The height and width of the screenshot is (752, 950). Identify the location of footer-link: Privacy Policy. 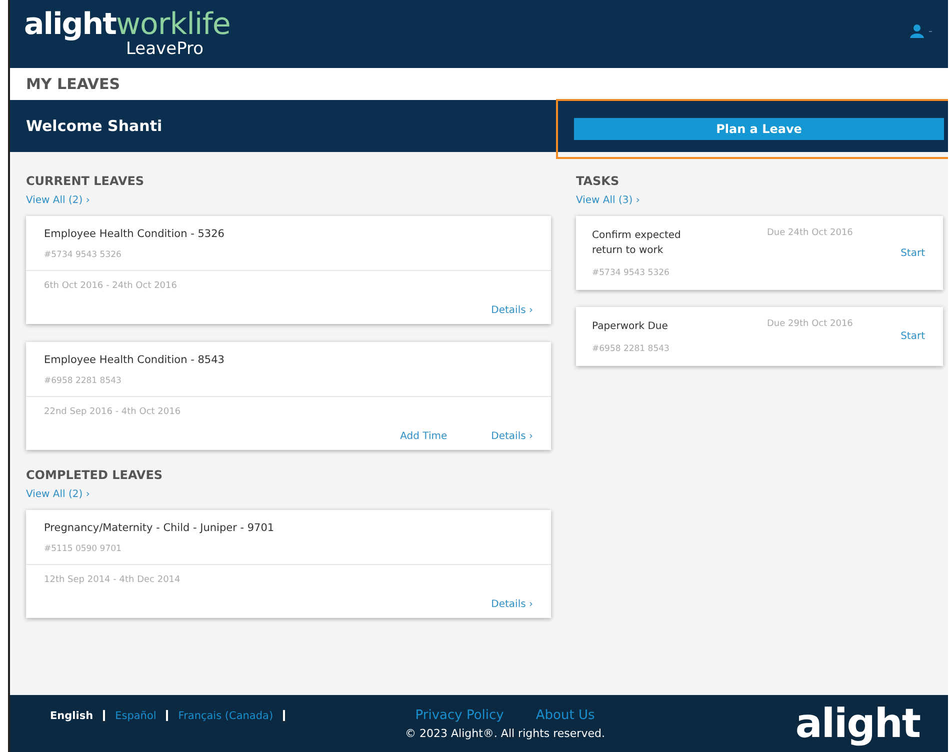
(459, 715).